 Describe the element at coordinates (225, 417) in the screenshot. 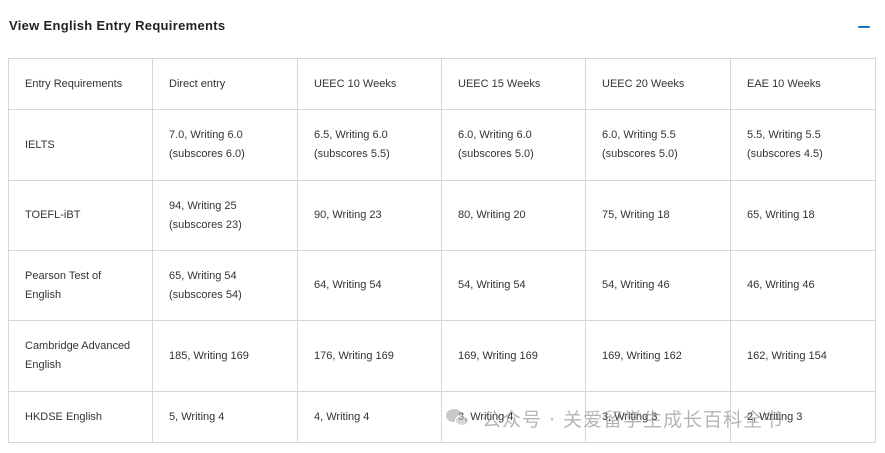

I see `table-cell: 5, Writing 4` at that location.